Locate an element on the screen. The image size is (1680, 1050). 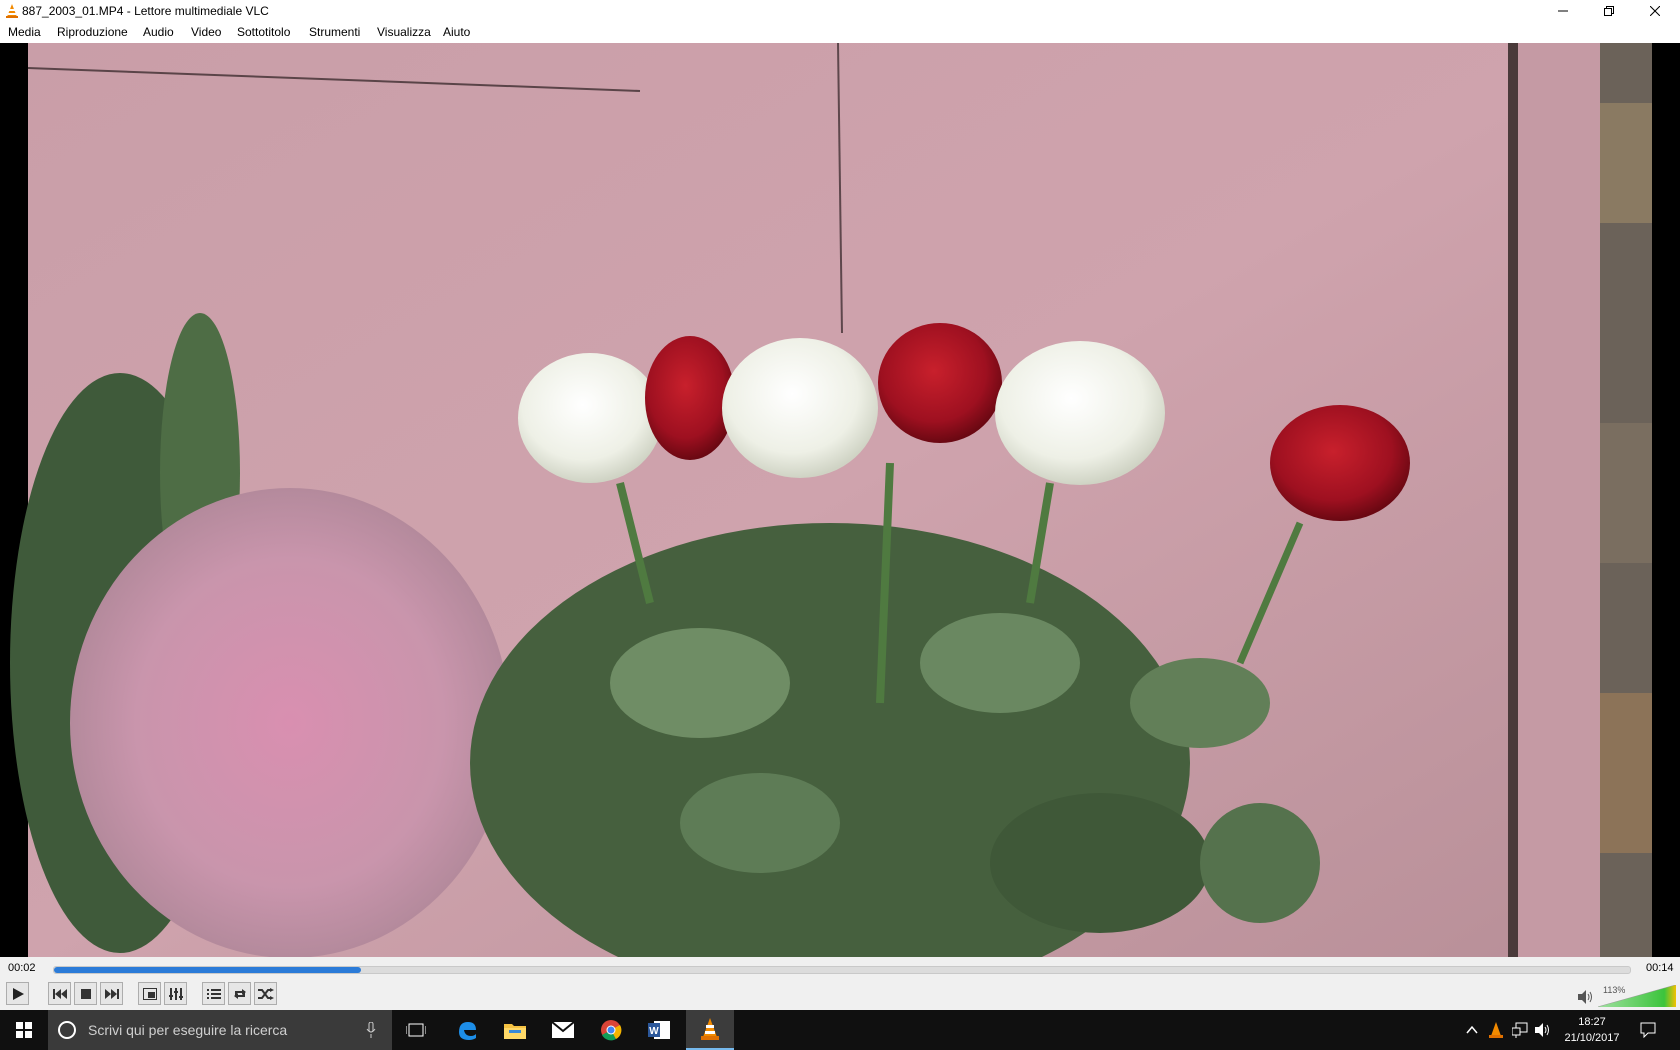
previous-button is located at coordinates (59, 993).